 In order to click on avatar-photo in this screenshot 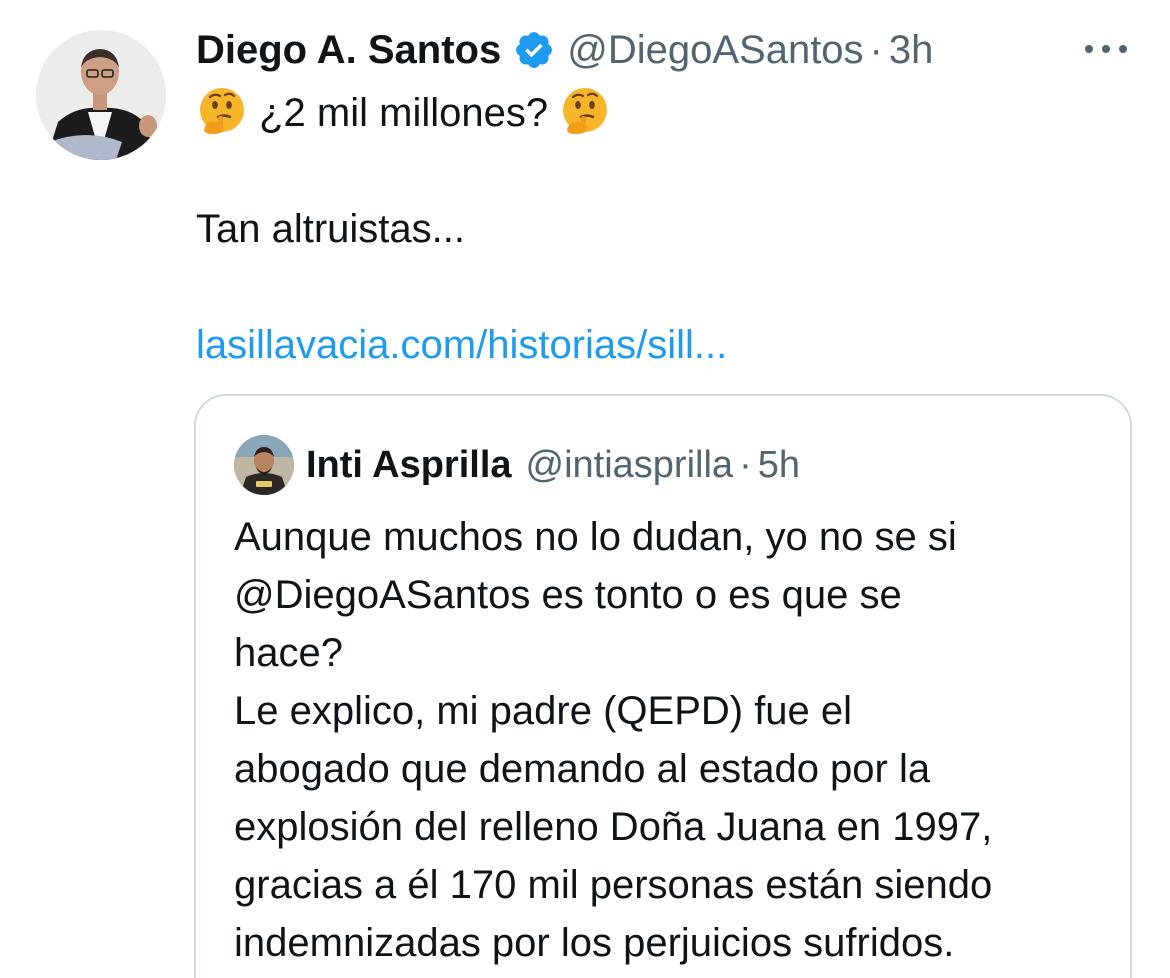, I will do `click(101, 95)`.